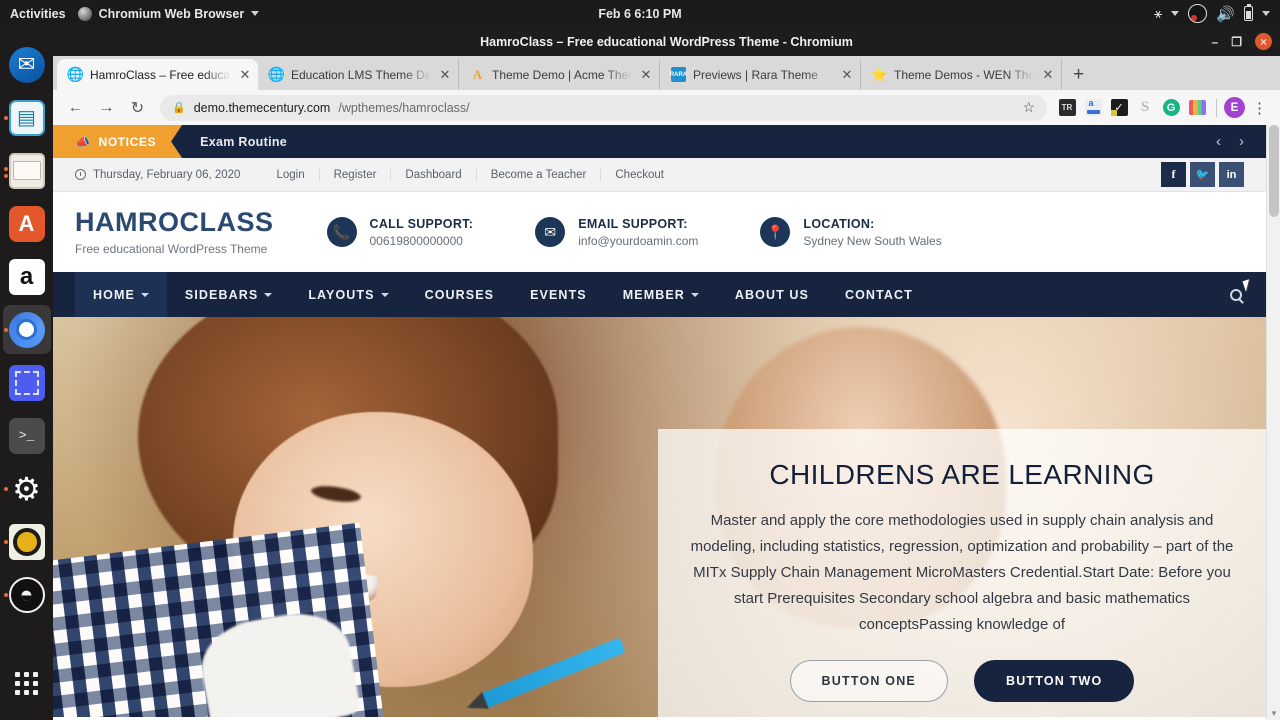  I want to click on dock-item-chromium, so click(26, 329).